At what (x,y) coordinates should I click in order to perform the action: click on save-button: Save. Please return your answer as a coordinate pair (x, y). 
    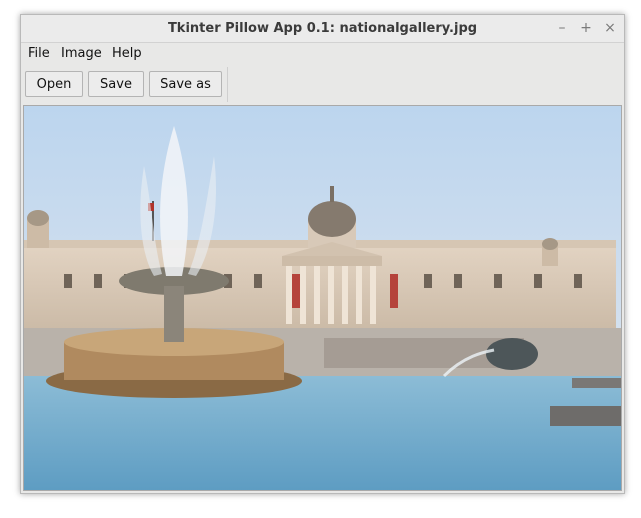
    Looking at the image, I should click on (116, 84).